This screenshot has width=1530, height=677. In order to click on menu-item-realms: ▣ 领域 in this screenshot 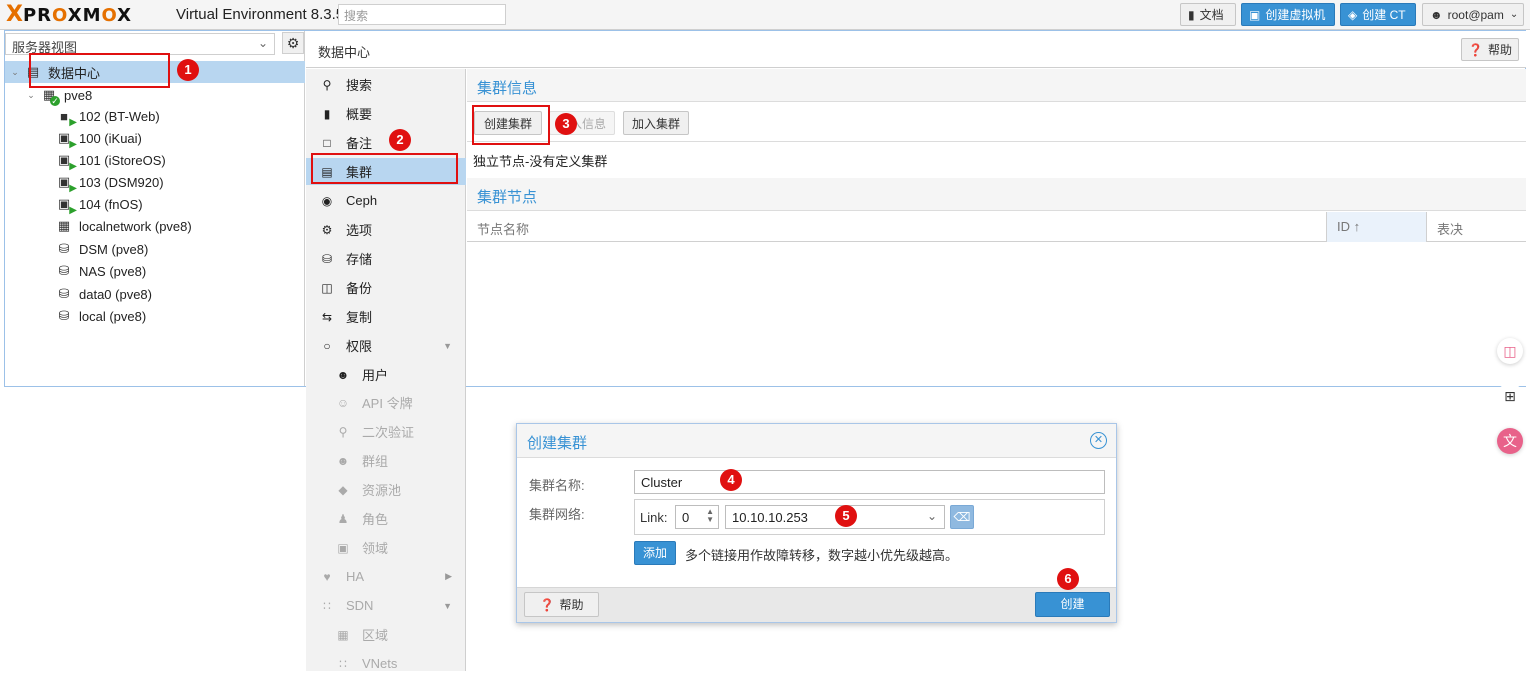, I will do `click(386, 547)`.